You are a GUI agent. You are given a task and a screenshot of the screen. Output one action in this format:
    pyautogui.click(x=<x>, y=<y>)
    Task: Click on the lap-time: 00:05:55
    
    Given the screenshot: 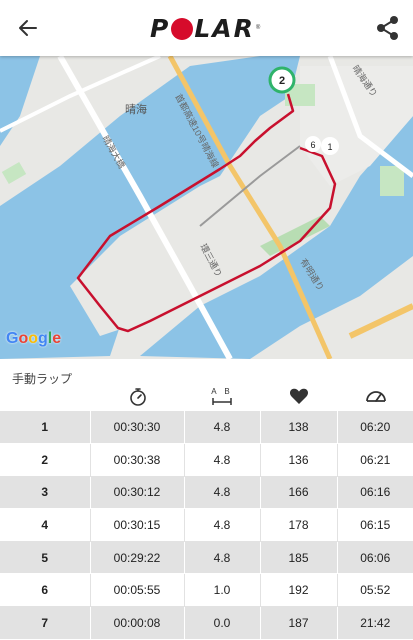 What is the action you would take?
    pyautogui.click(x=137, y=590)
    